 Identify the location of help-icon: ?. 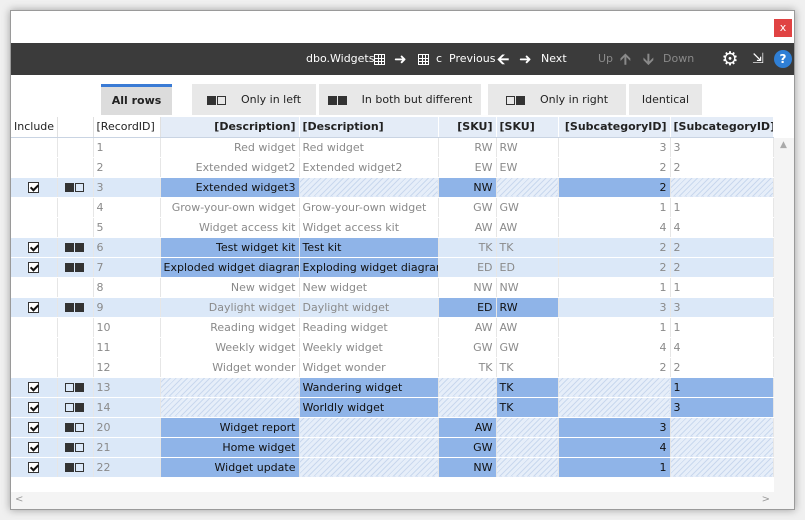
(783, 59).